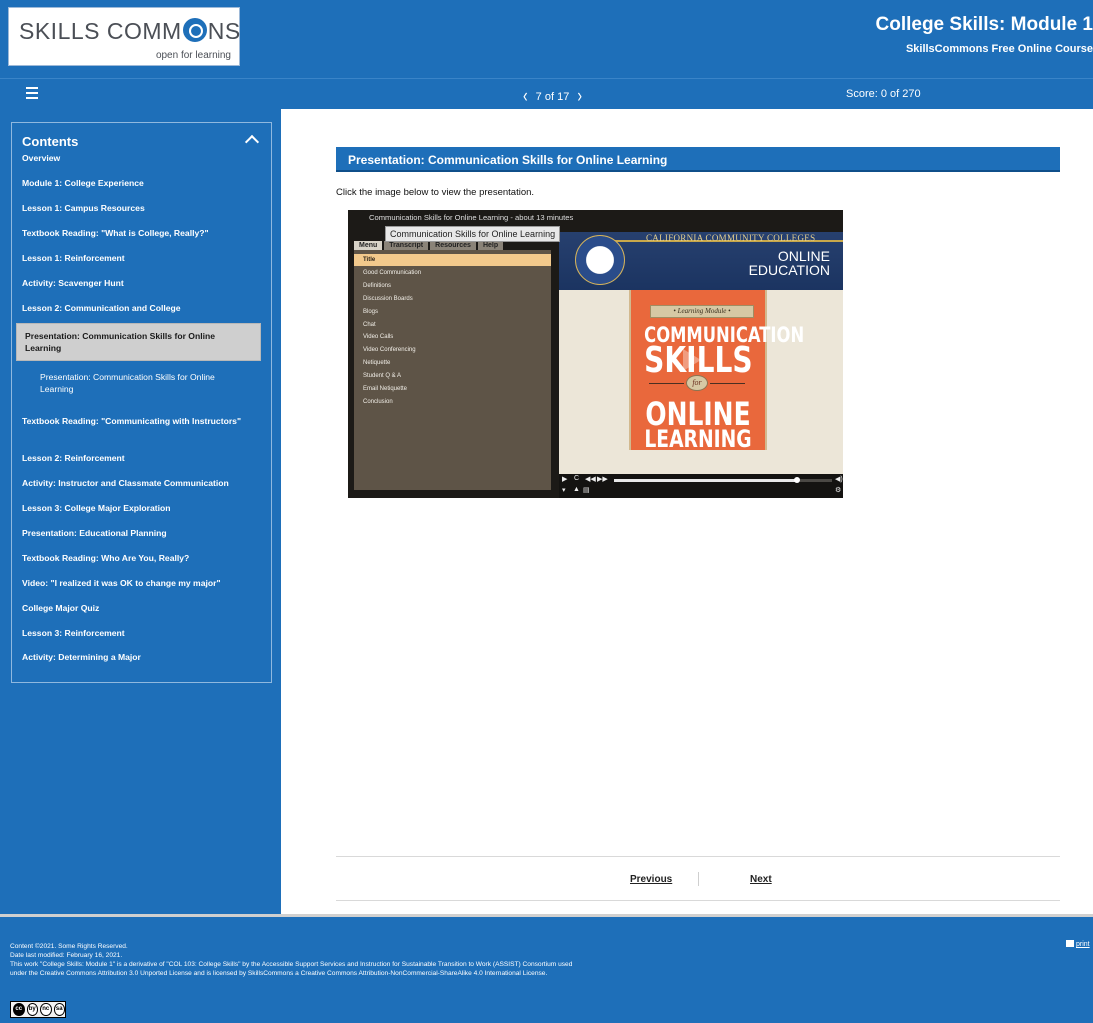 Image resolution: width=1093 pixels, height=1023 pixels. I want to click on gear-icon, so click(194, 30).